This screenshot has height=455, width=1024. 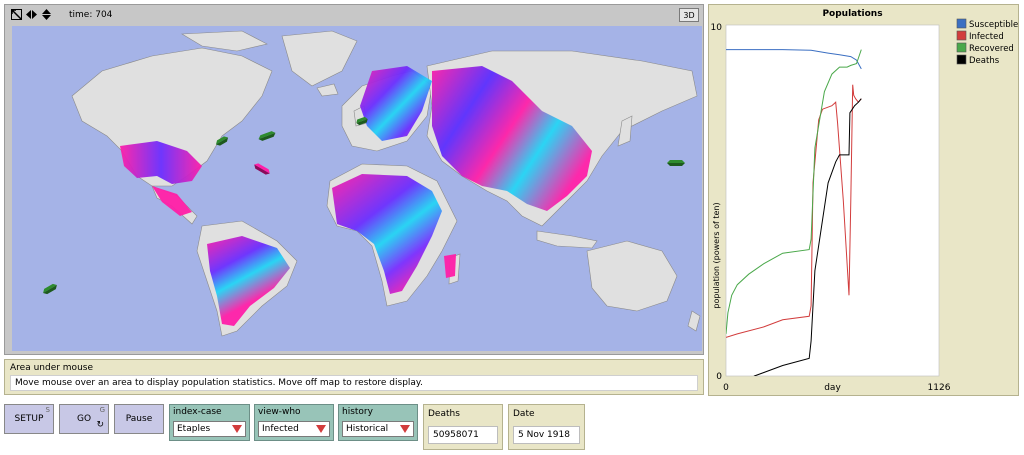 I want to click on pause-button-label: Pause, so click(x=139, y=419).